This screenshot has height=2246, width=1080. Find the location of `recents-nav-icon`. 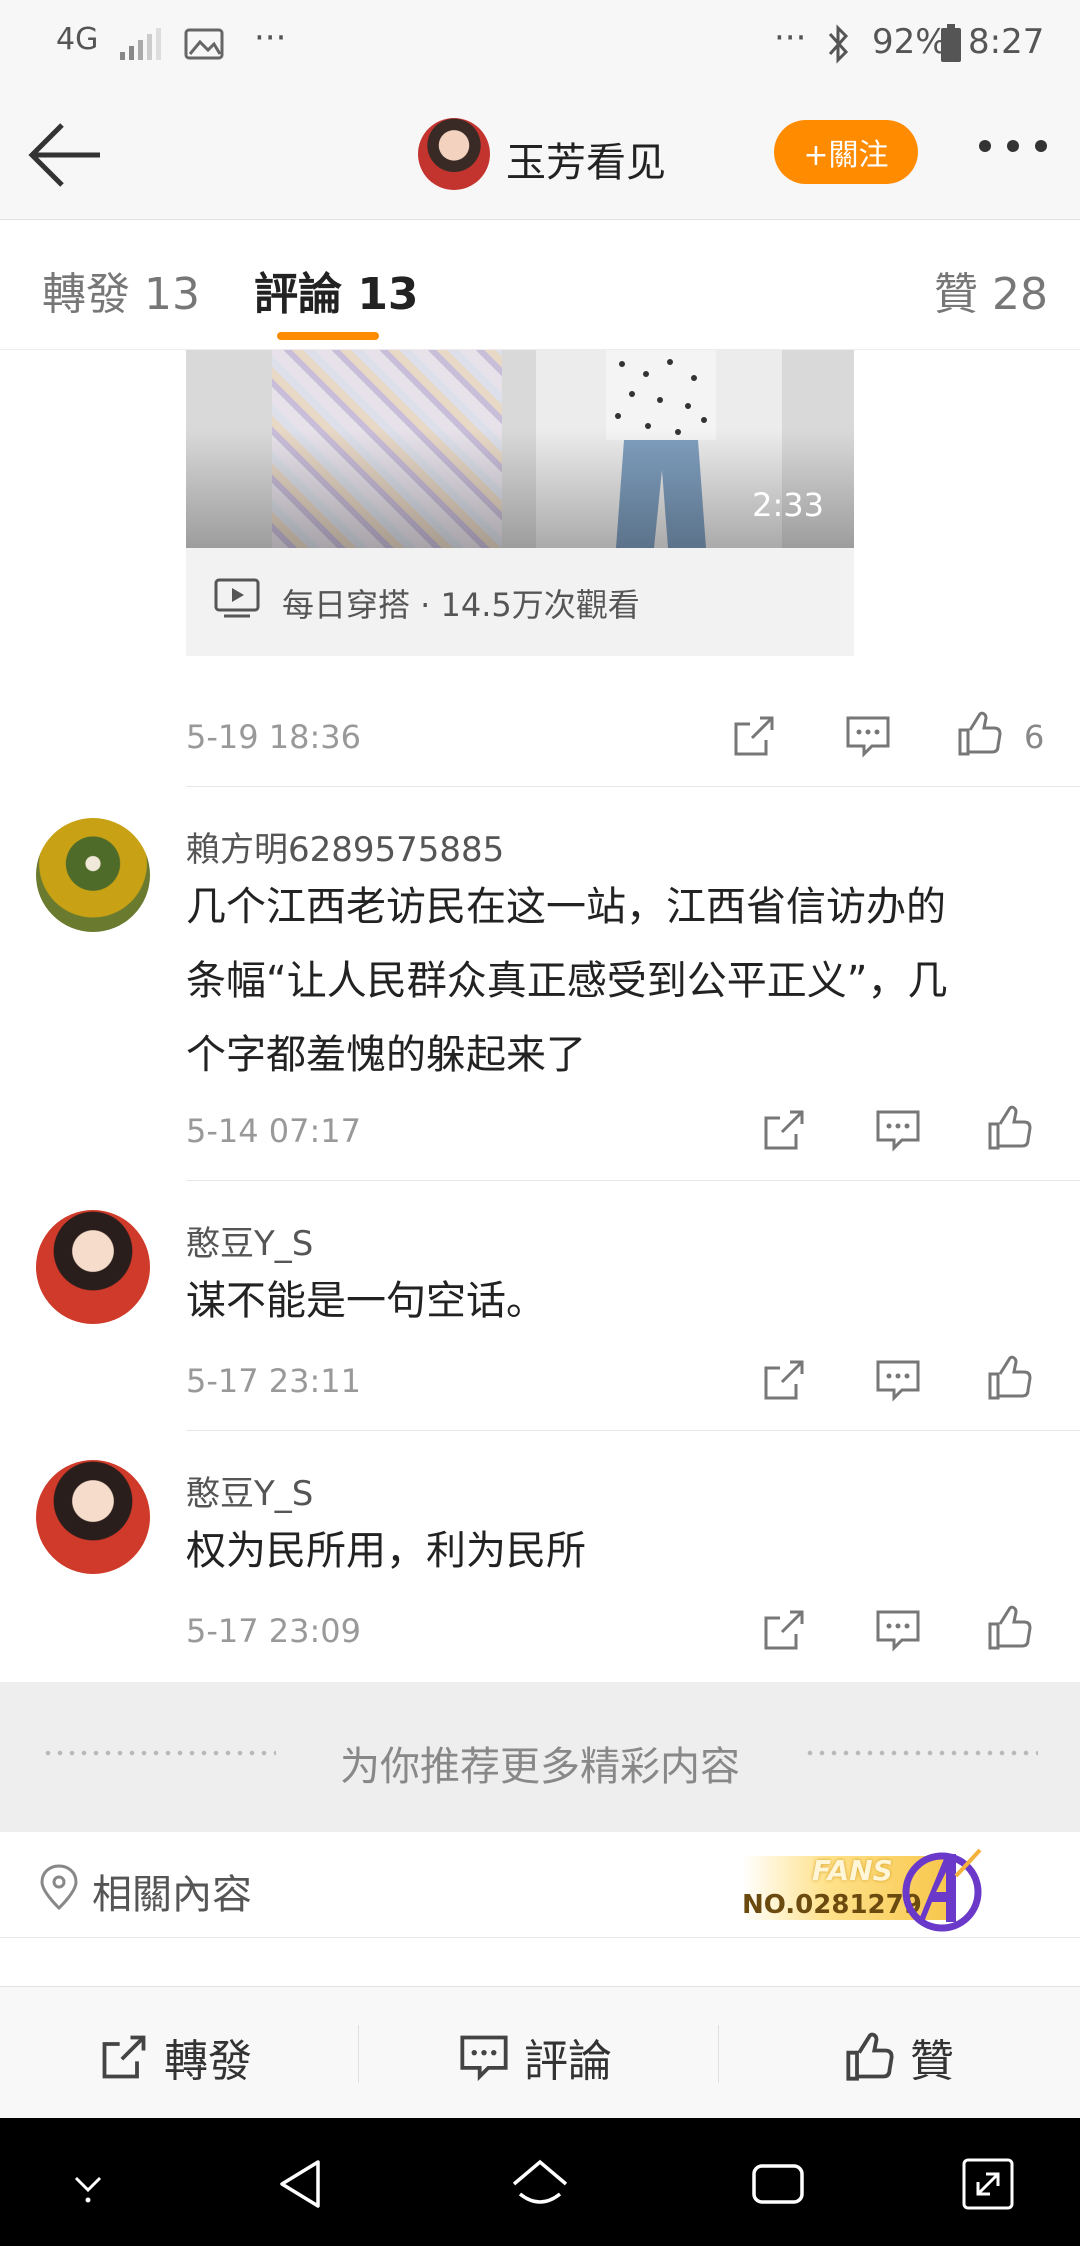

recents-nav-icon is located at coordinates (778, 2184).